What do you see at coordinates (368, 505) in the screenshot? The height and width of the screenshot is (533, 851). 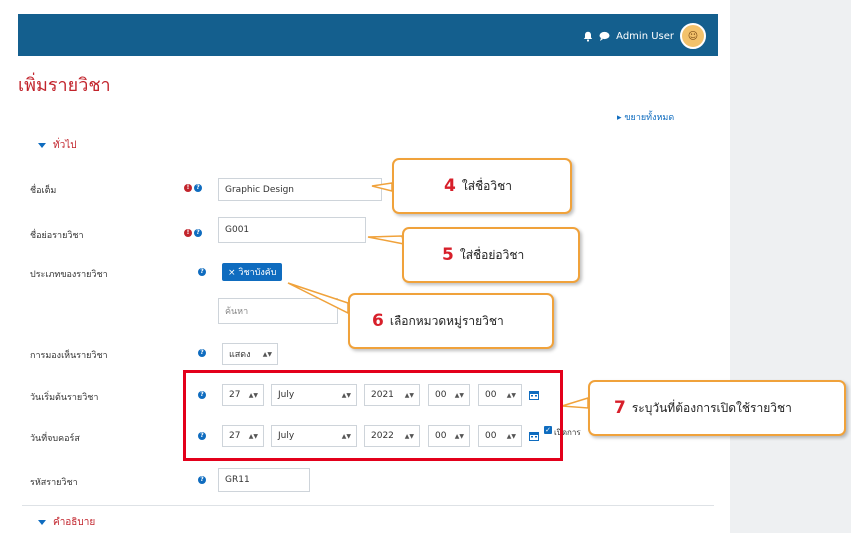 I see `divider` at bounding box center [368, 505].